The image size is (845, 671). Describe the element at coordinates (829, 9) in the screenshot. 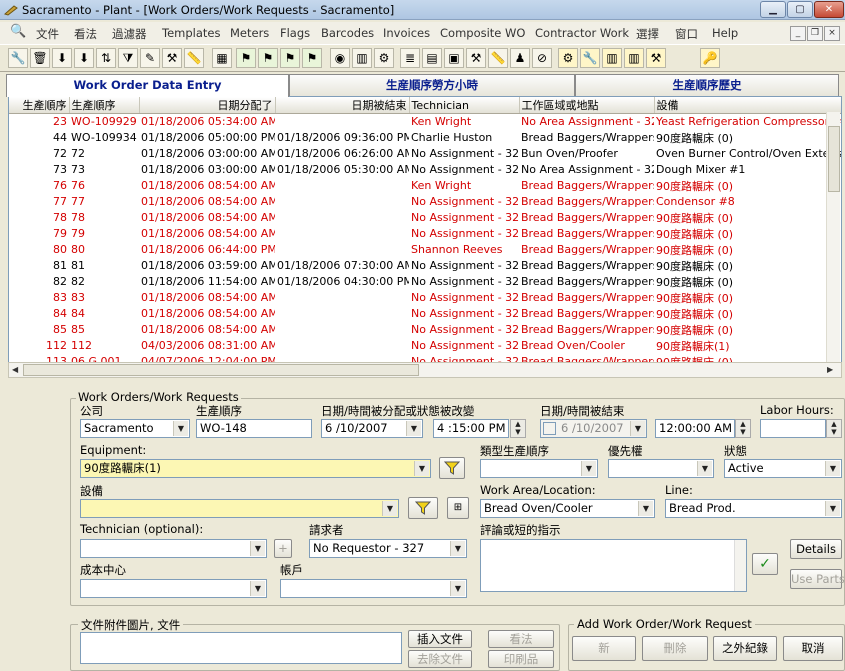

I see `close-button: ✕` at that location.